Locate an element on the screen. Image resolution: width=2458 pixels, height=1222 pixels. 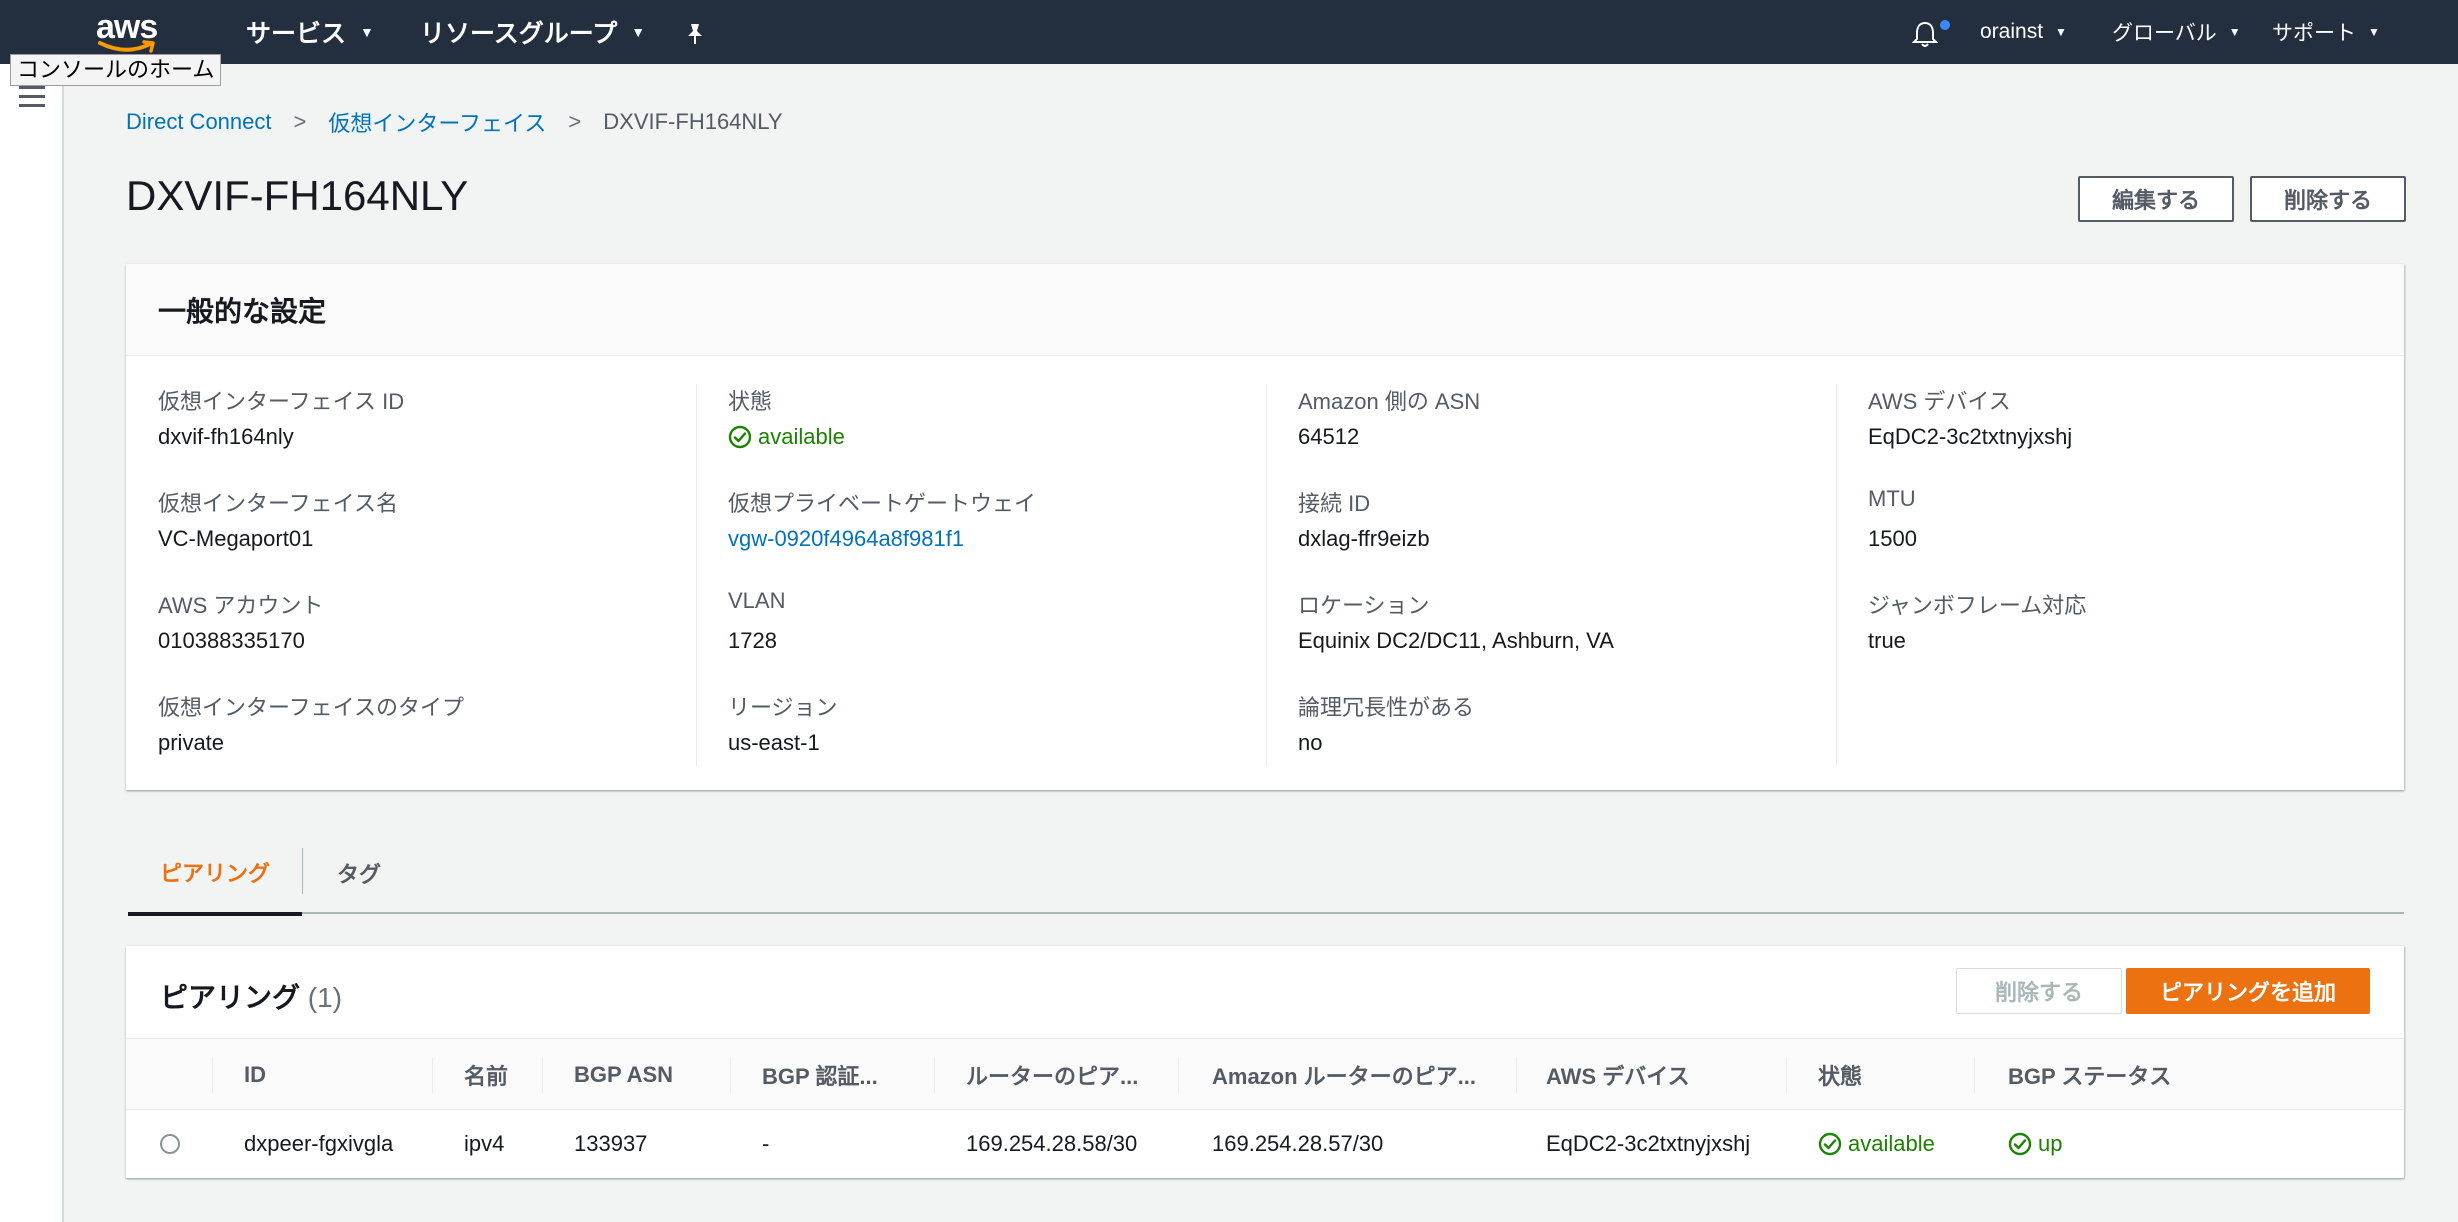
field-label: 論理冗長性がある is located at coordinates (1386, 707).